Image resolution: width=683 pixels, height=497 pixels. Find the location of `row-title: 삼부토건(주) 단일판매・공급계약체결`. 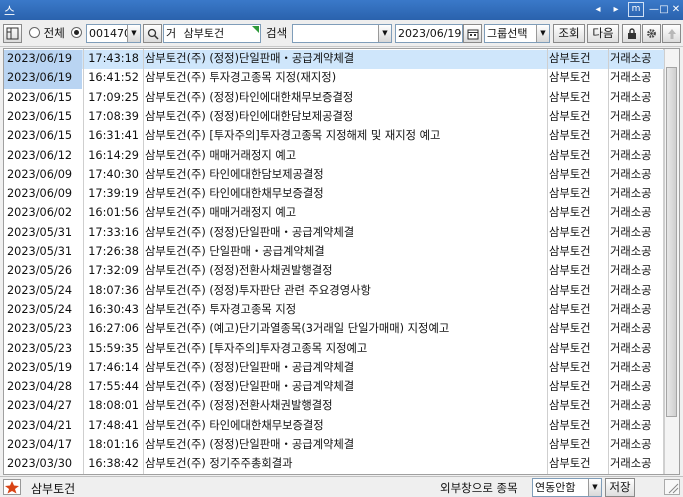

row-title: 삼부토건(주) 단일판매・공급계약체결 is located at coordinates (235, 251).